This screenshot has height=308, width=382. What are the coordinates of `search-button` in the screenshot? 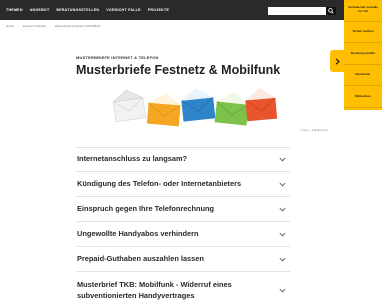 It's located at (331, 11).